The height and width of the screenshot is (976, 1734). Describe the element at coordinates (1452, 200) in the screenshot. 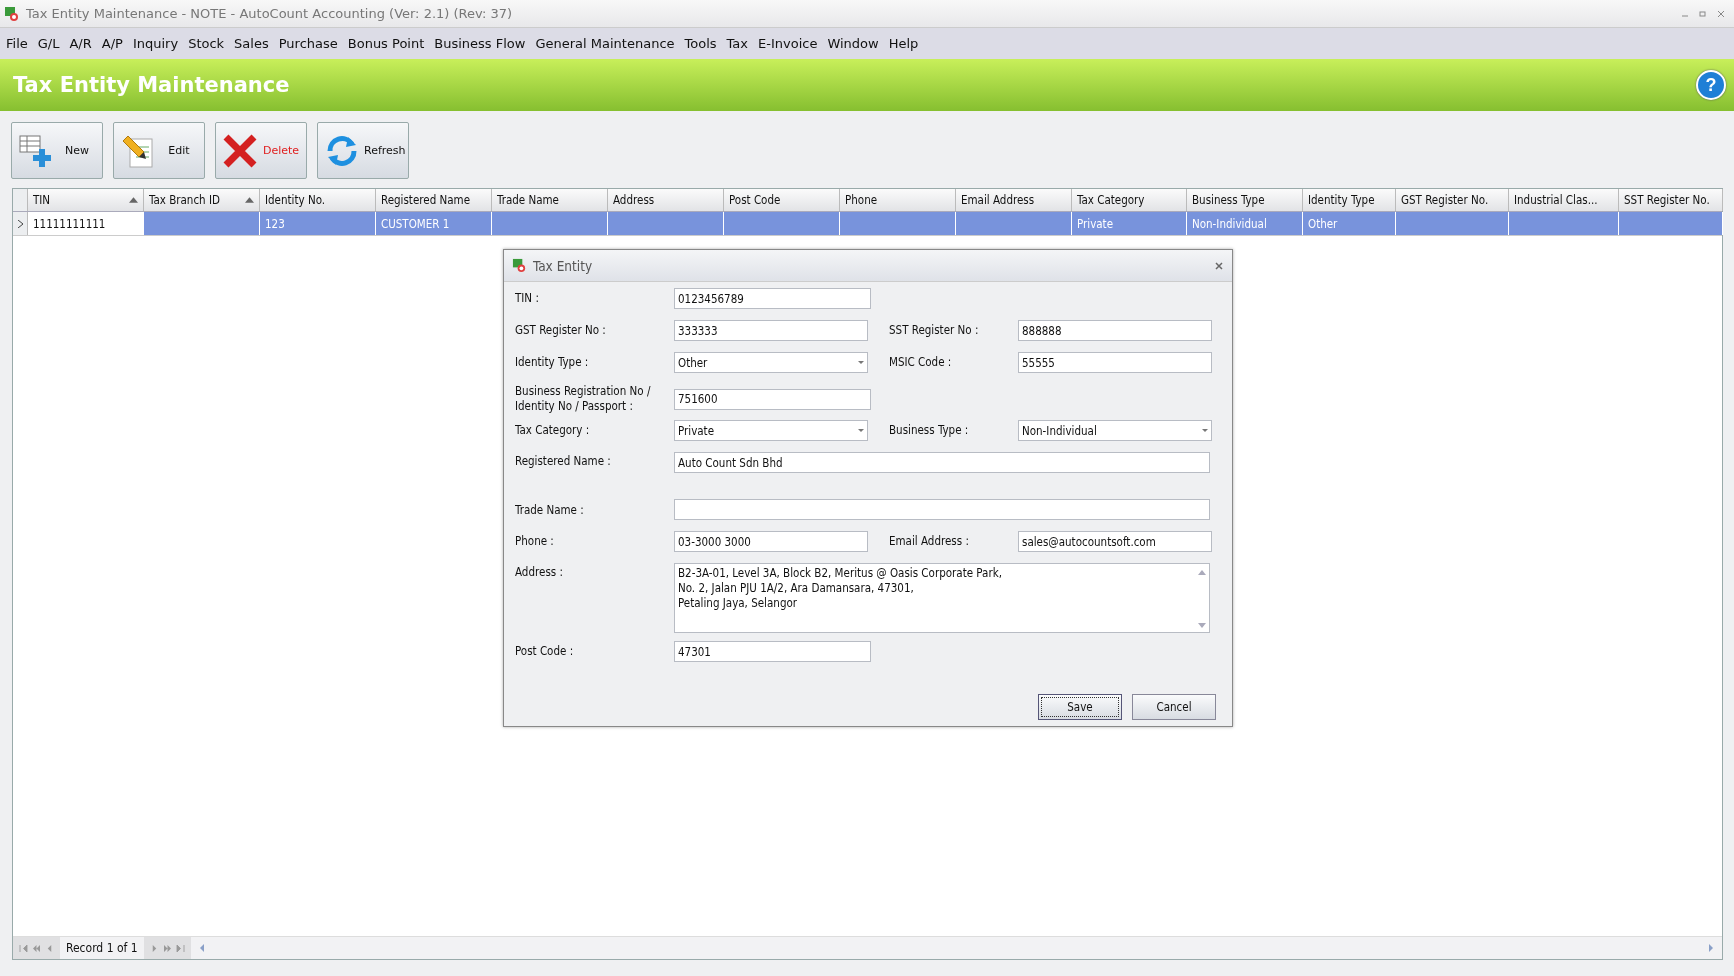

I see `column-header: GST Register No.` at that location.